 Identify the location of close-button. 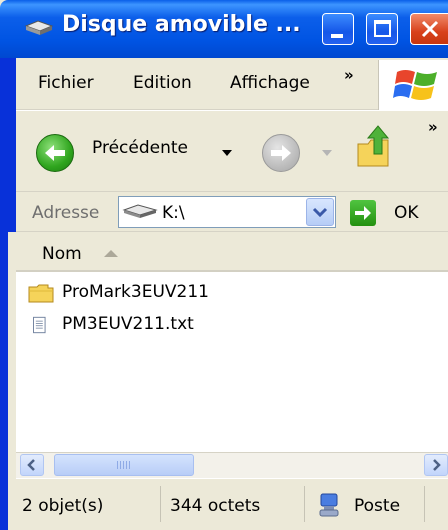
(429, 29).